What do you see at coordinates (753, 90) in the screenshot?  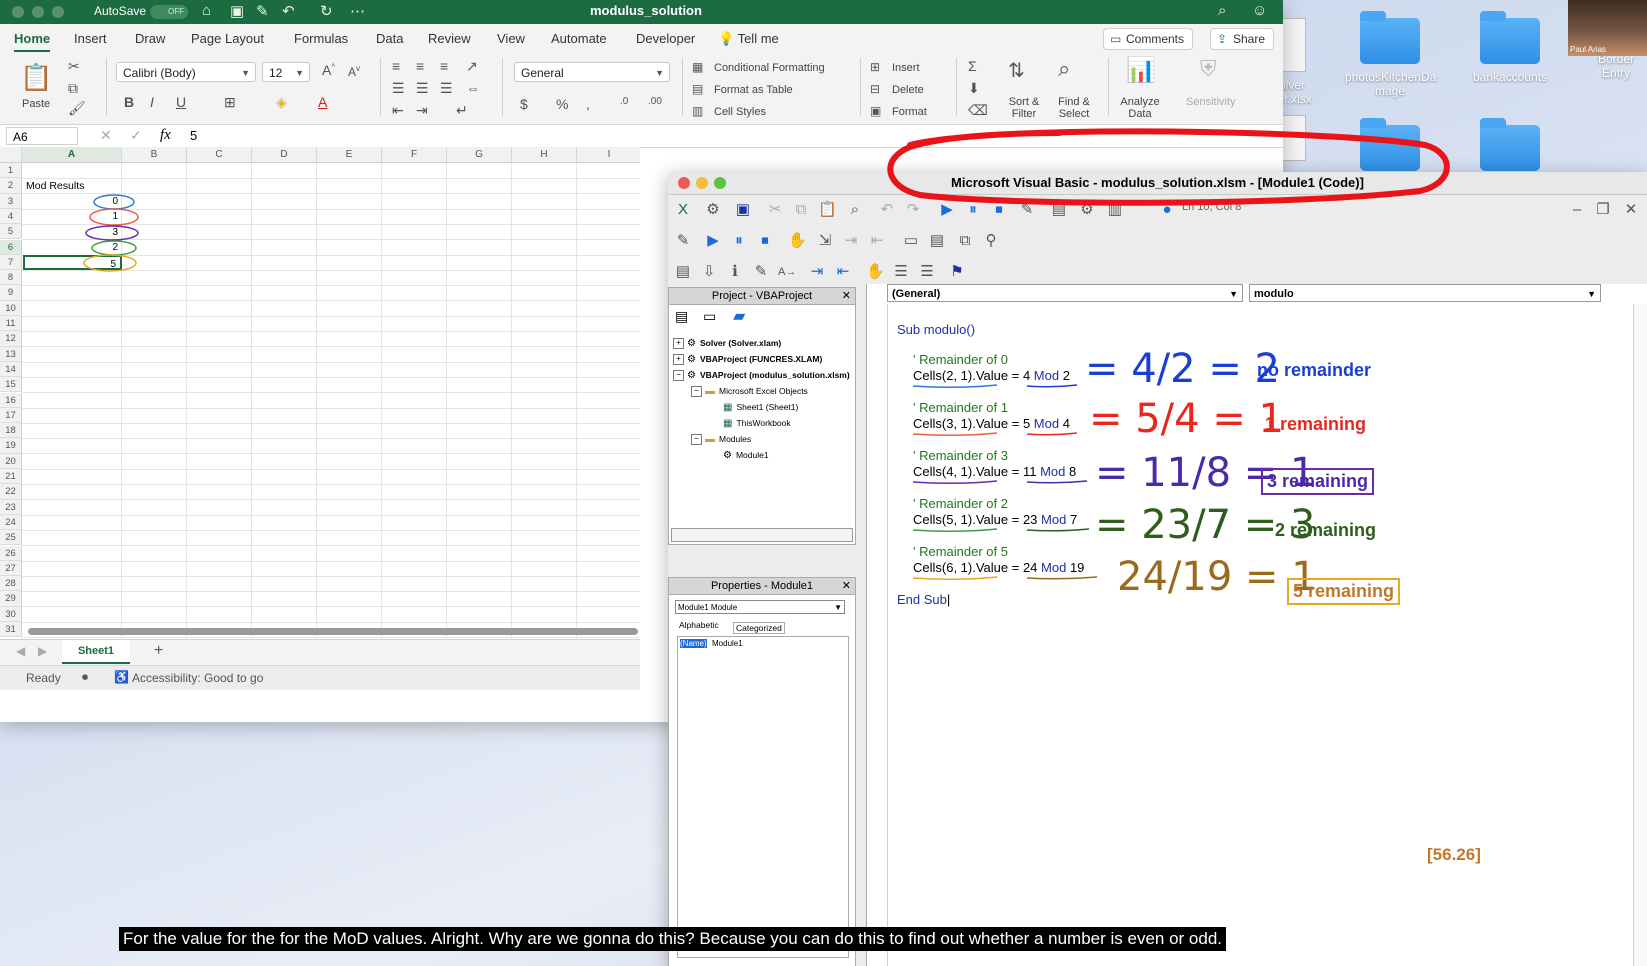 I see `format-as-table-button: Format as Table` at bounding box center [753, 90].